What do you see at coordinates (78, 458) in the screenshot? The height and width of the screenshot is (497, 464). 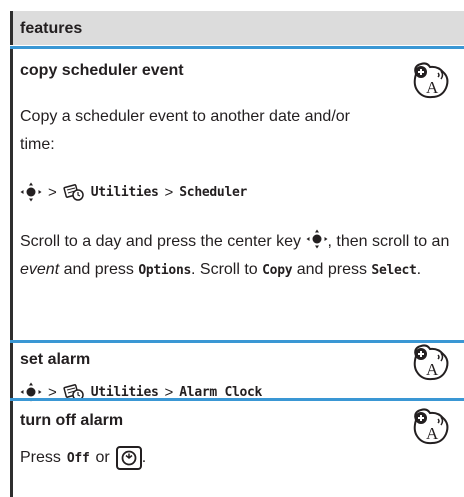 I see `menu-off: Off` at bounding box center [78, 458].